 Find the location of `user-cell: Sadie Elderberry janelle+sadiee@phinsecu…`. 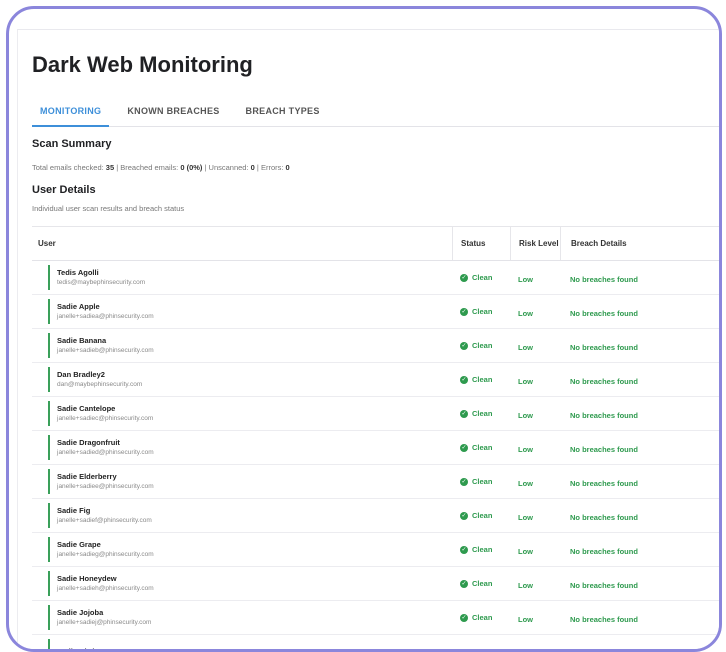

user-cell: Sadie Elderberry janelle+sadiee@phinsecu… is located at coordinates (242, 481).